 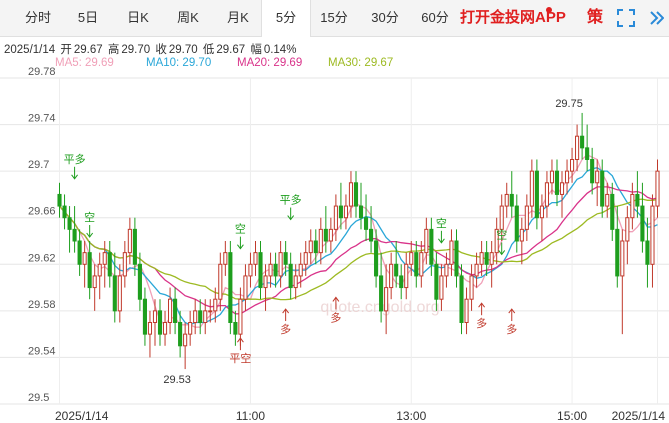 What do you see at coordinates (208, 50) in the screenshot?
I see `info-low-label: 低` at bounding box center [208, 50].